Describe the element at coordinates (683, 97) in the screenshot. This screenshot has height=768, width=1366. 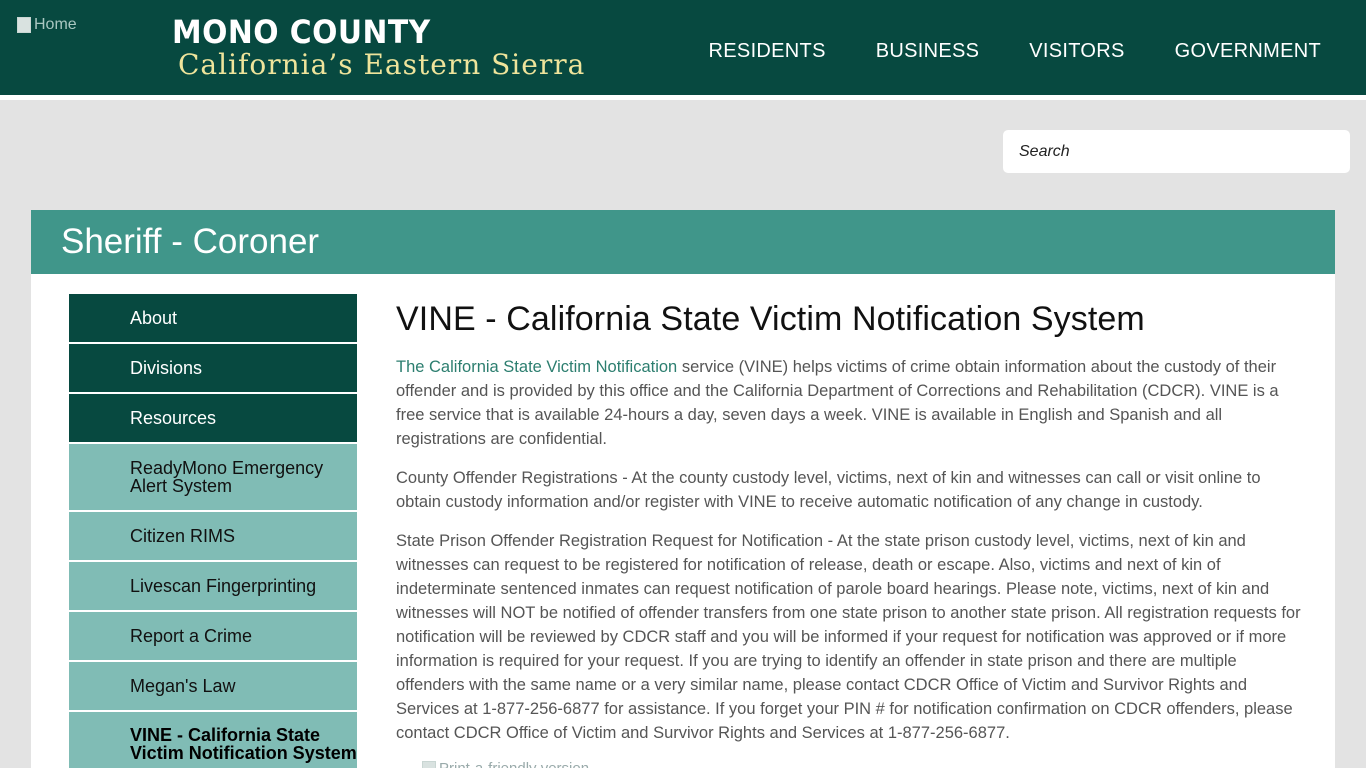
I see `header-divider` at that location.